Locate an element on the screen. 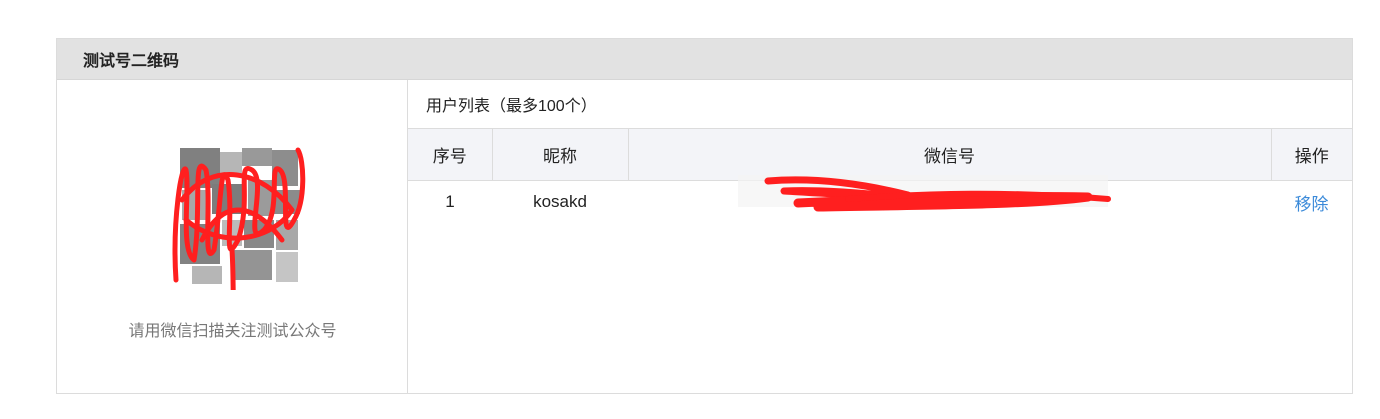 The width and height of the screenshot is (1380, 419). row-nickname: kosakd is located at coordinates (560, 202).